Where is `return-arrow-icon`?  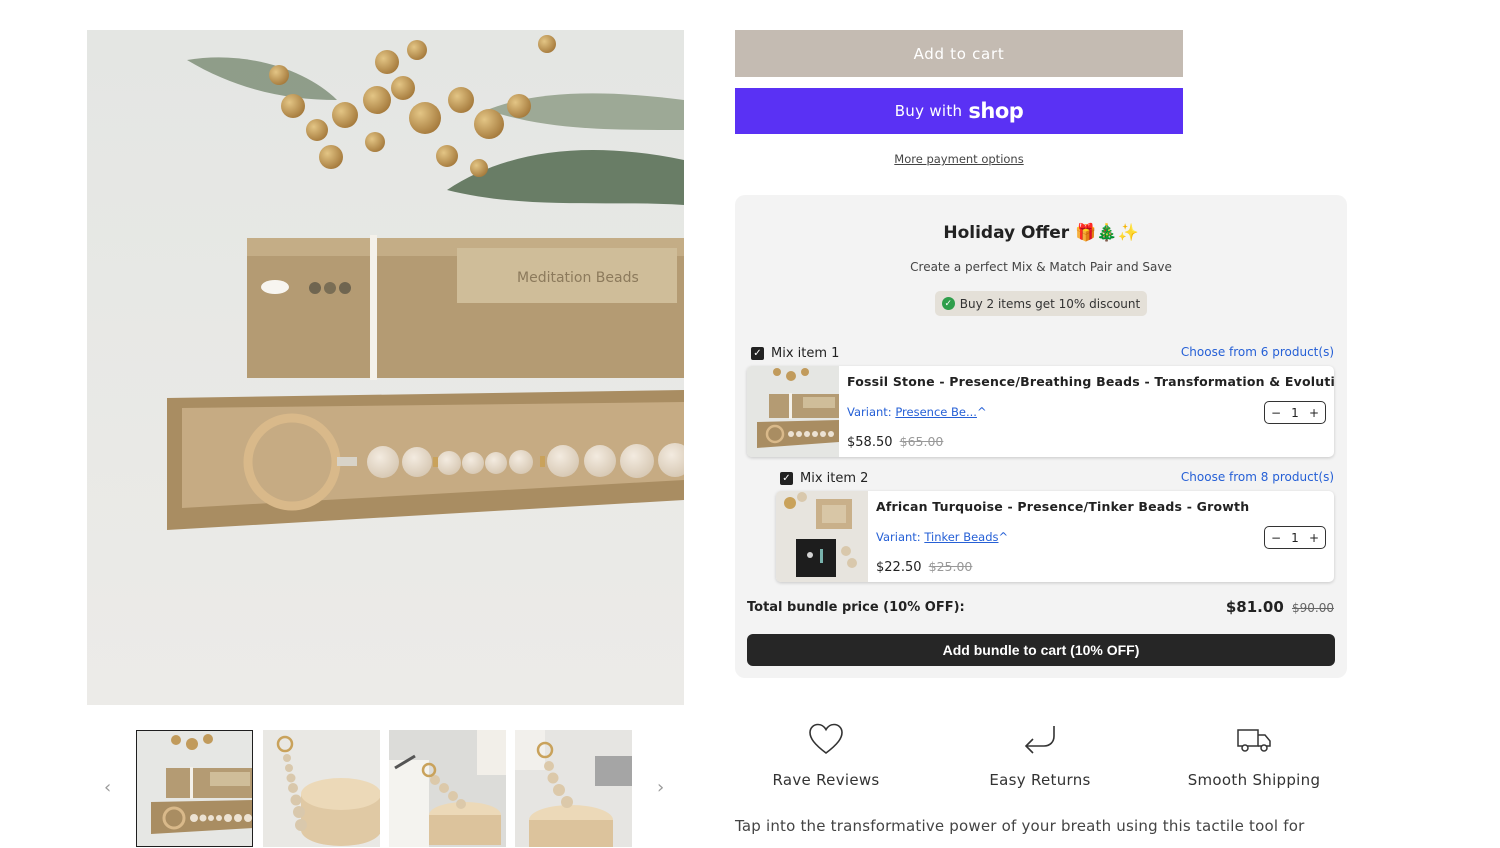 return-arrow-icon is located at coordinates (1039, 740).